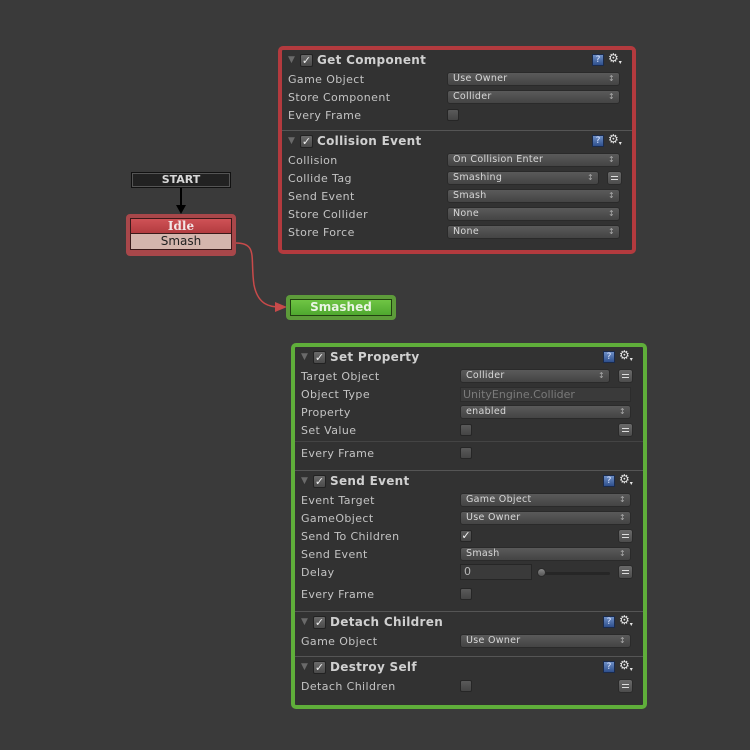 This screenshot has height=750, width=750. Describe the element at coordinates (469, 667) in the screenshot. I see `action-header: ▼ ✓ Destroy Self ? ⚙▾` at that location.